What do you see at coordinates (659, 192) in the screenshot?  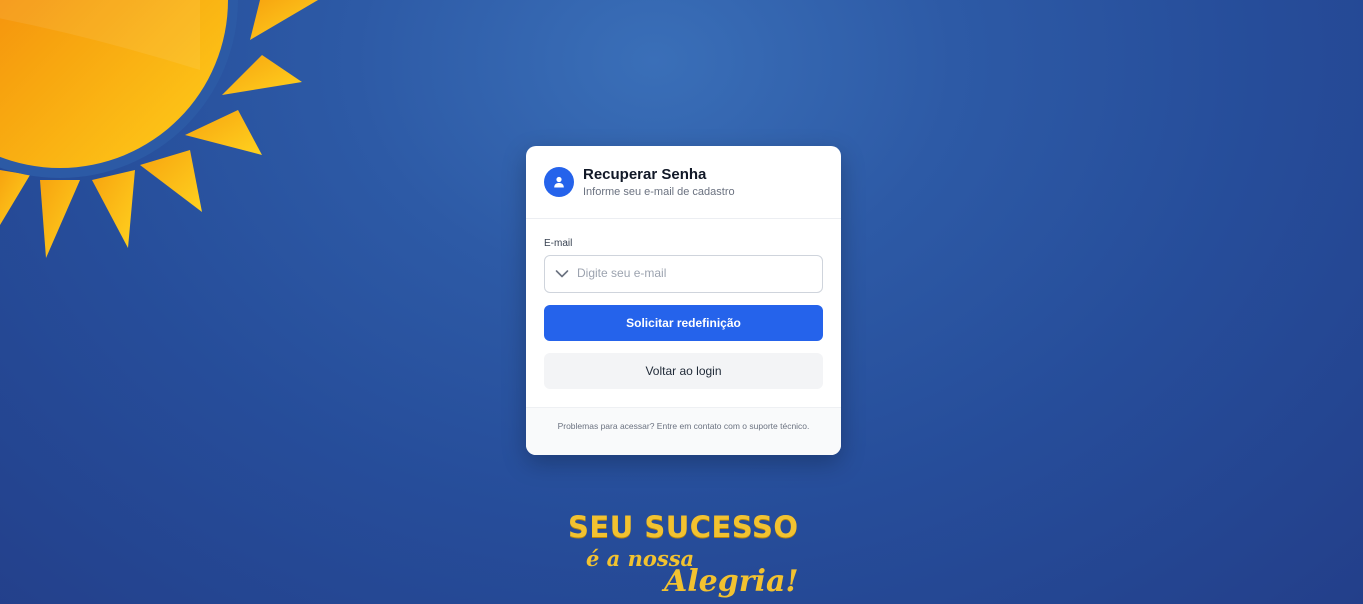 I see `page-subtitle: Informe seu e-mail de cadastro` at bounding box center [659, 192].